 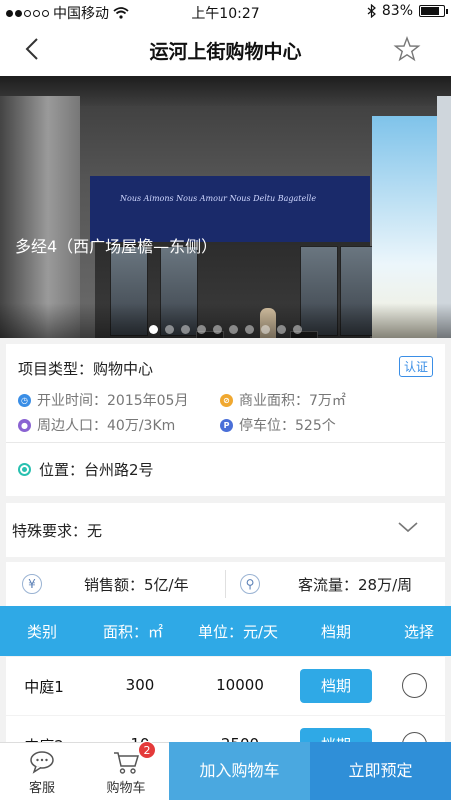 I want to click on cart-badge: 2, so click(x=147, y=750).